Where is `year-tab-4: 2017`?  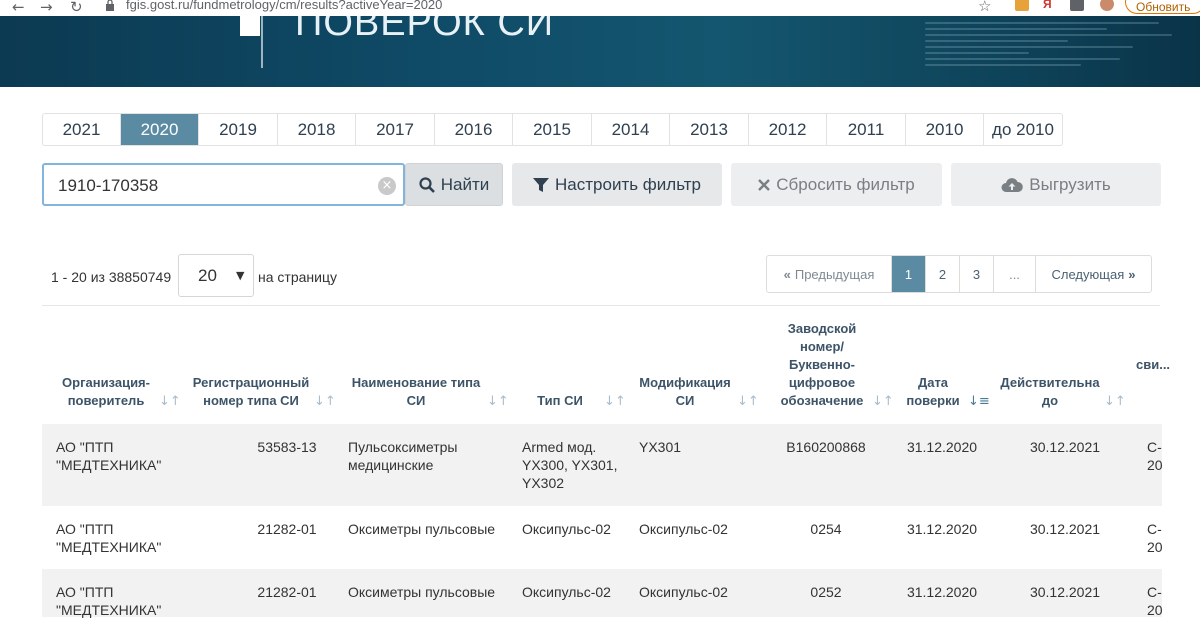
year-tab-4: 2017 is located at coordinates (395, 129).